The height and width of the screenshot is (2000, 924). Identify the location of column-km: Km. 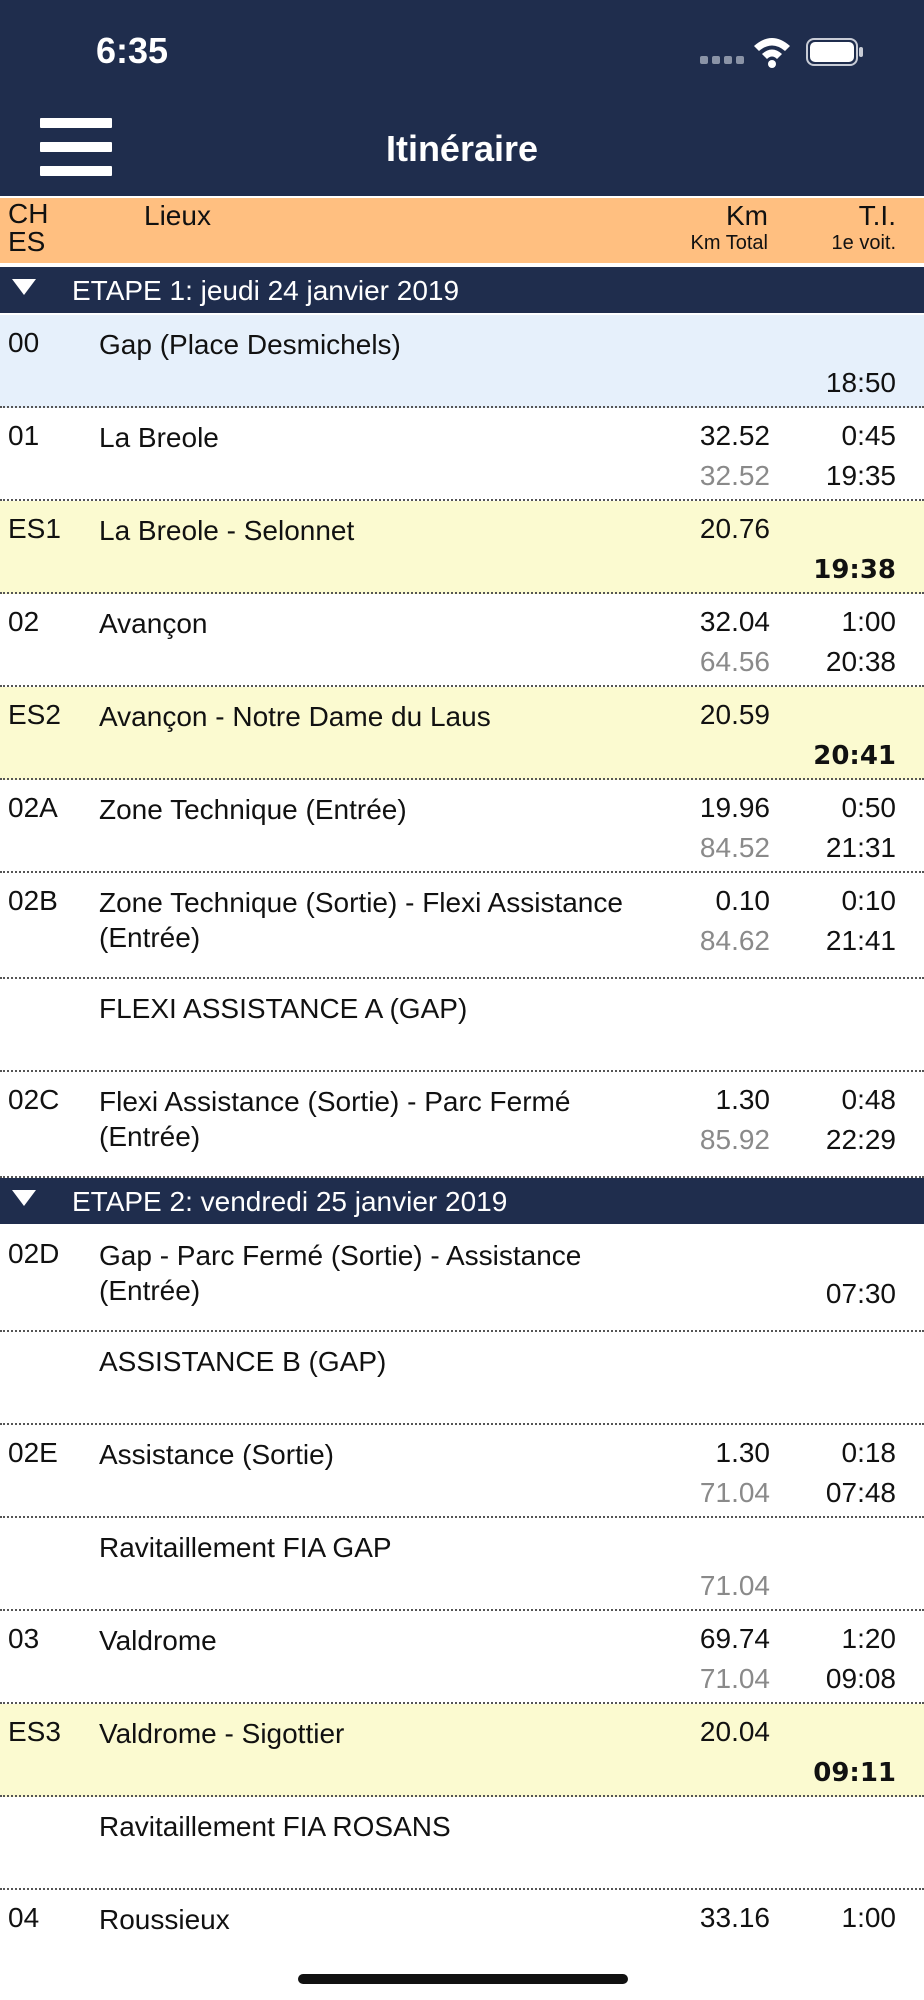
(747, 215).